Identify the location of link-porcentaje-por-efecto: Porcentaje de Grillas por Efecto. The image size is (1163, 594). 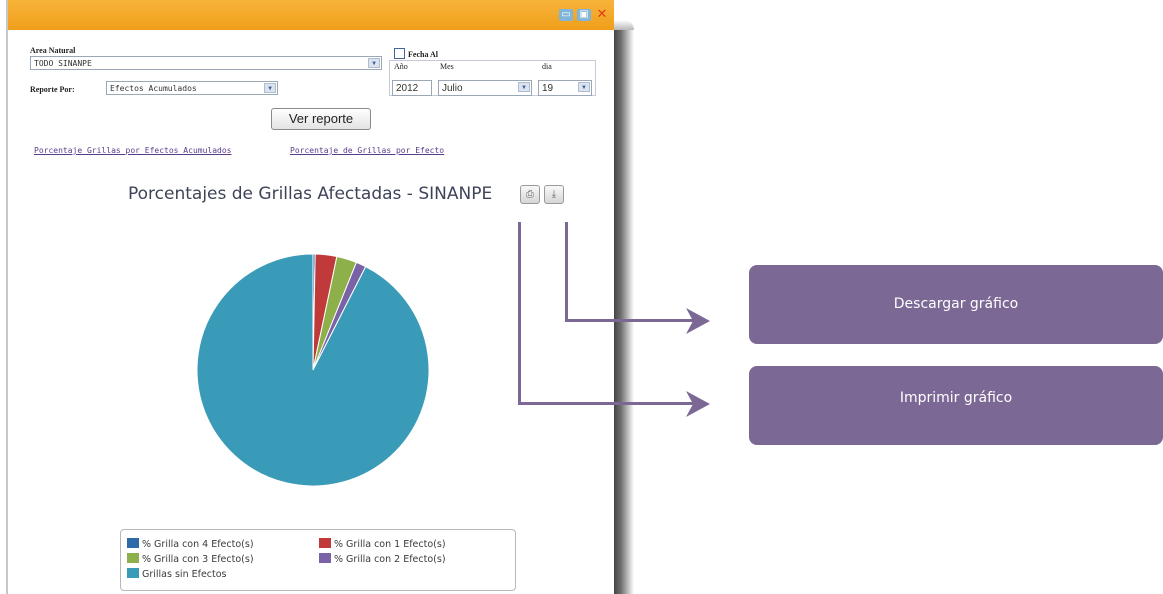
(367, 150).